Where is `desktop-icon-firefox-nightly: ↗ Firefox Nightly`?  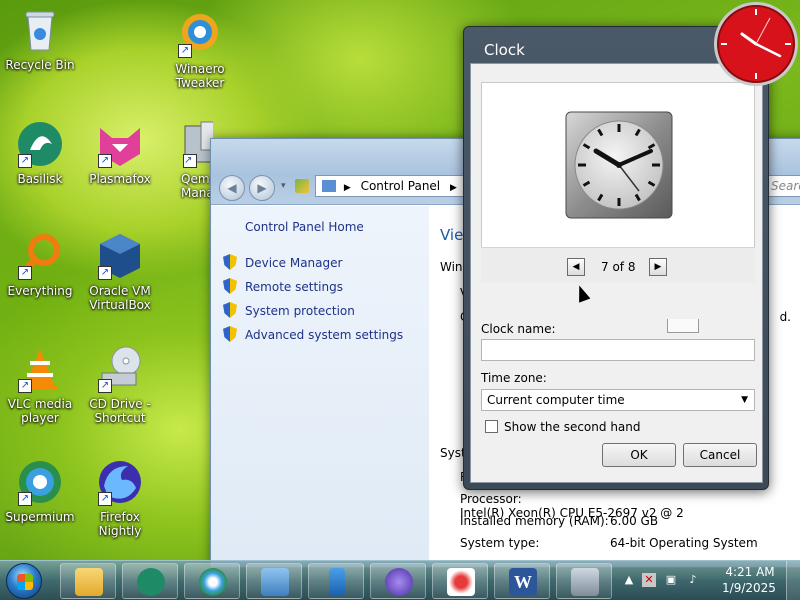 desktop-icon-firefox-nightly: ↗ Firefox Nightly is located at coordinates (120, 498).